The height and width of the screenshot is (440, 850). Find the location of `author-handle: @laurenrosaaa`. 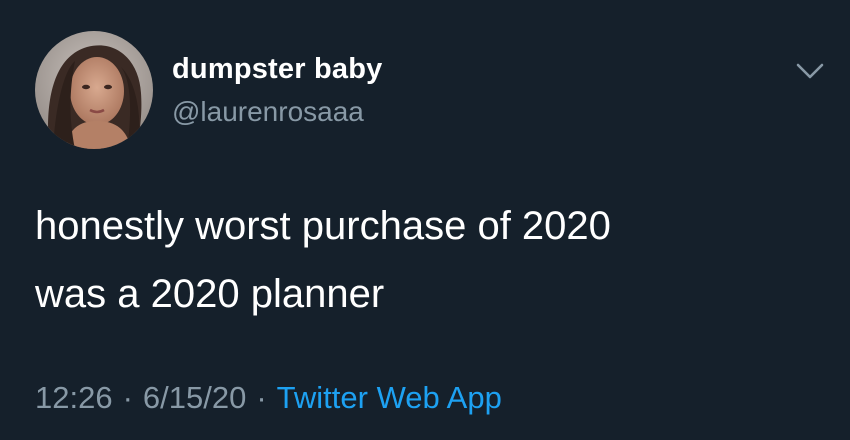

author-handle: @laurenrosaaa is located at coordinates (268, 112).